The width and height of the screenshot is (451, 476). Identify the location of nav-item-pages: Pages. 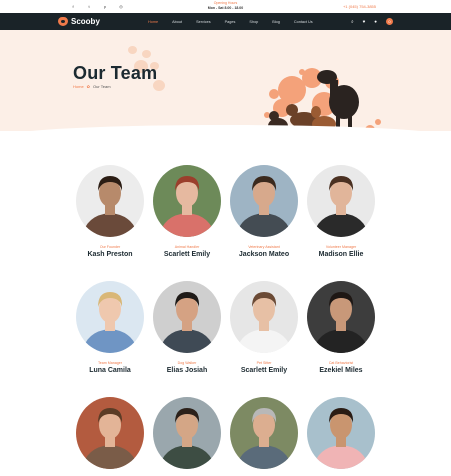
(230, 22).